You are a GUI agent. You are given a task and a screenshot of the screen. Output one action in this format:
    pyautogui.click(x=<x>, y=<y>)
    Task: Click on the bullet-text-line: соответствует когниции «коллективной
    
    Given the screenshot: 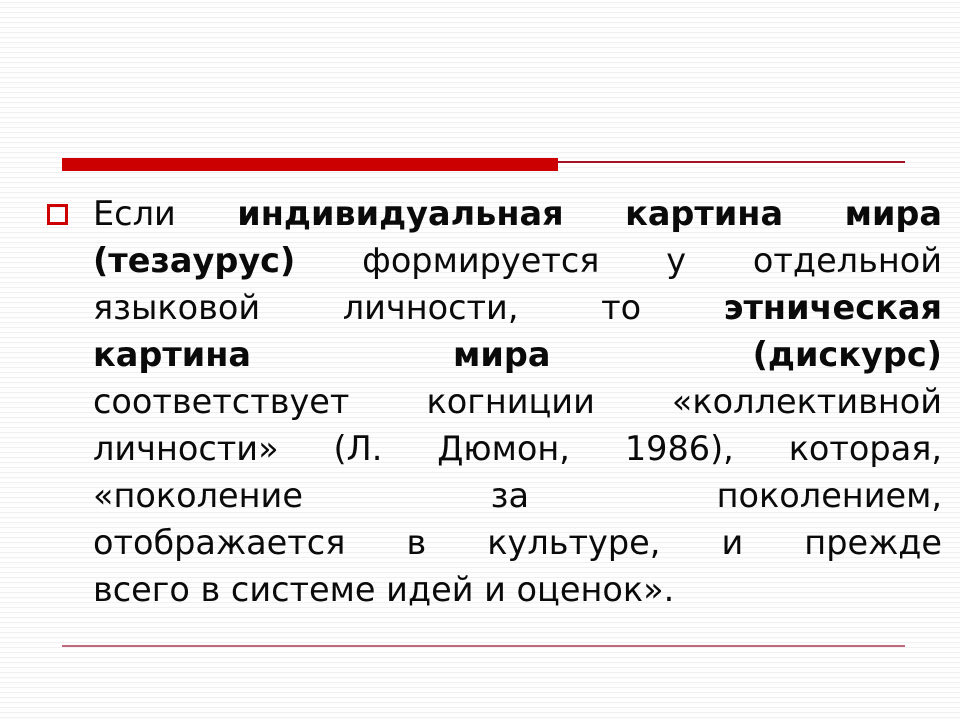 What is the action you would take?
    pyautogui.click(x=517, y=401)
    